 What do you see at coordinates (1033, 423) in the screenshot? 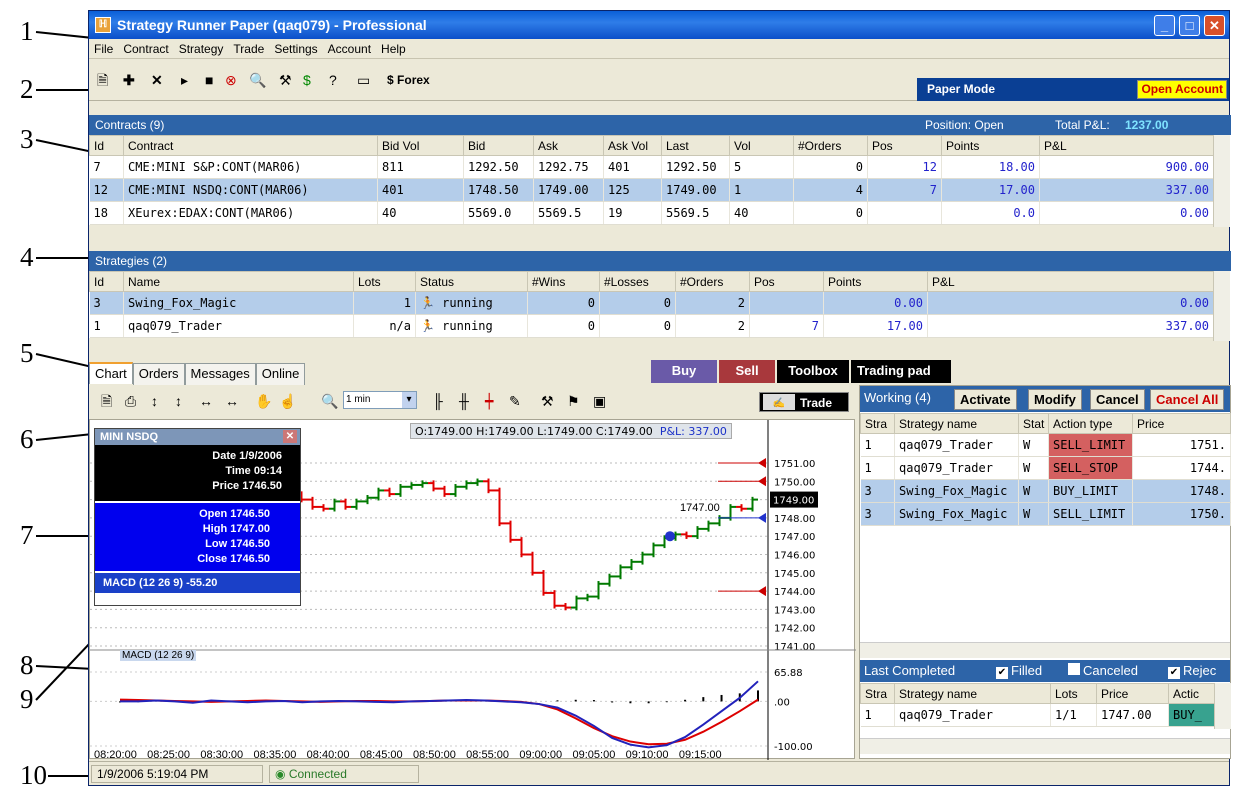
I see `column-header: Stat` at bounding box center [1033, 423].